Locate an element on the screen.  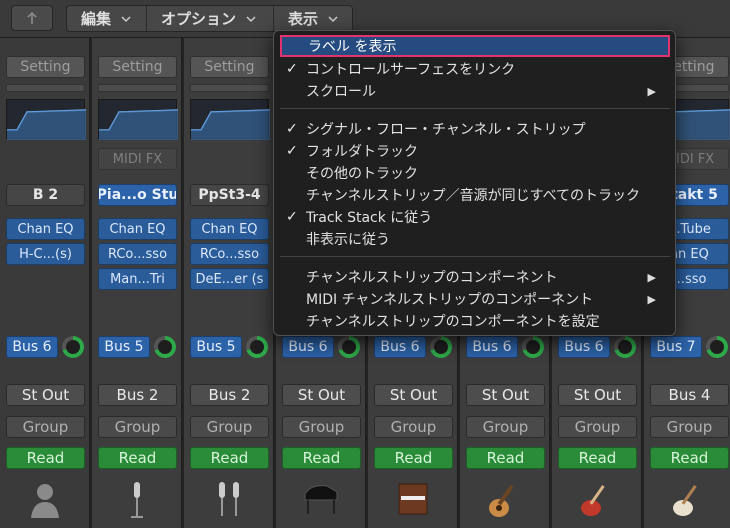
menu-item: 非表示に従う is located at coordinates (475, 239).